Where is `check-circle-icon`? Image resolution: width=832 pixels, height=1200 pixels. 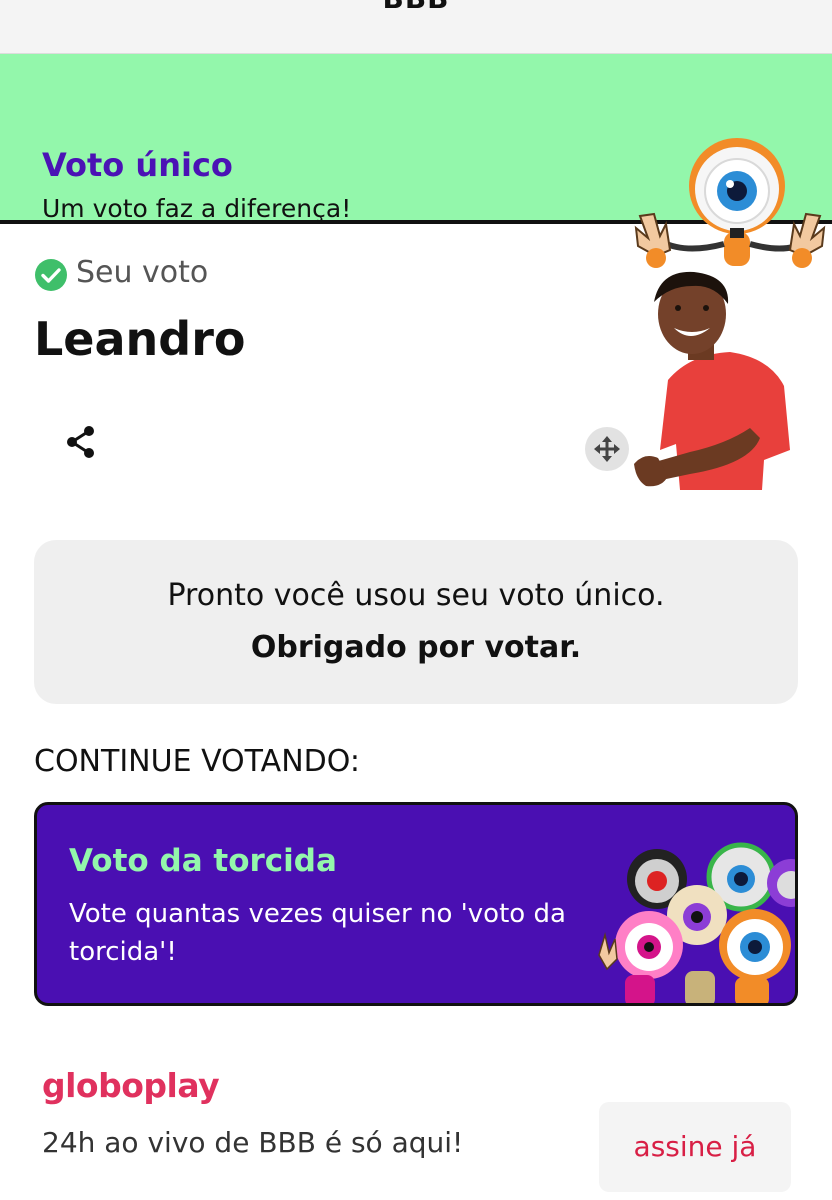 check-circle-icon is located at coordinates (51, 275).